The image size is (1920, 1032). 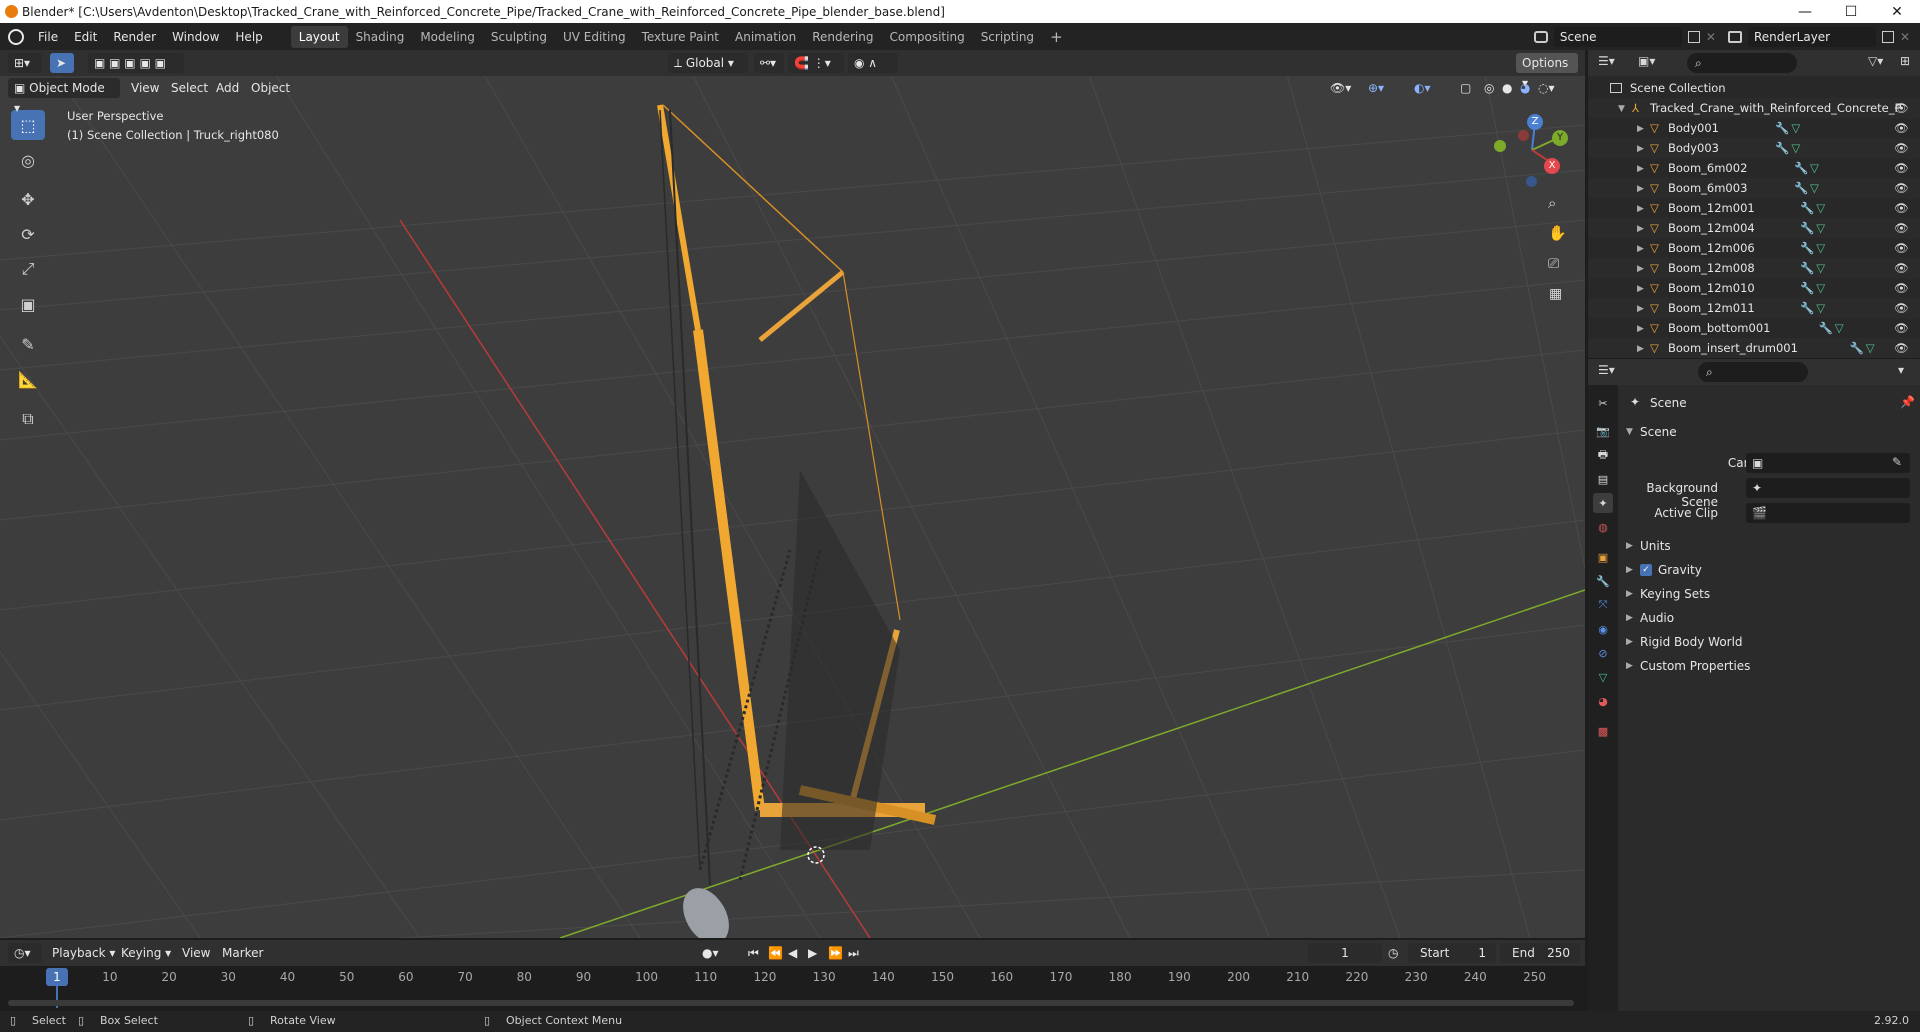 What do you see at coordinates (812, 953) in the screenshot?
I see `play-icon: ▶` at bounding box center [812, 953].